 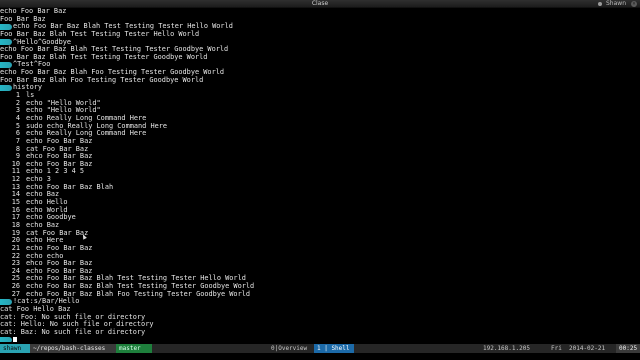 I want to click on history-entry: 16 echo World, so click(x=320, y=210).